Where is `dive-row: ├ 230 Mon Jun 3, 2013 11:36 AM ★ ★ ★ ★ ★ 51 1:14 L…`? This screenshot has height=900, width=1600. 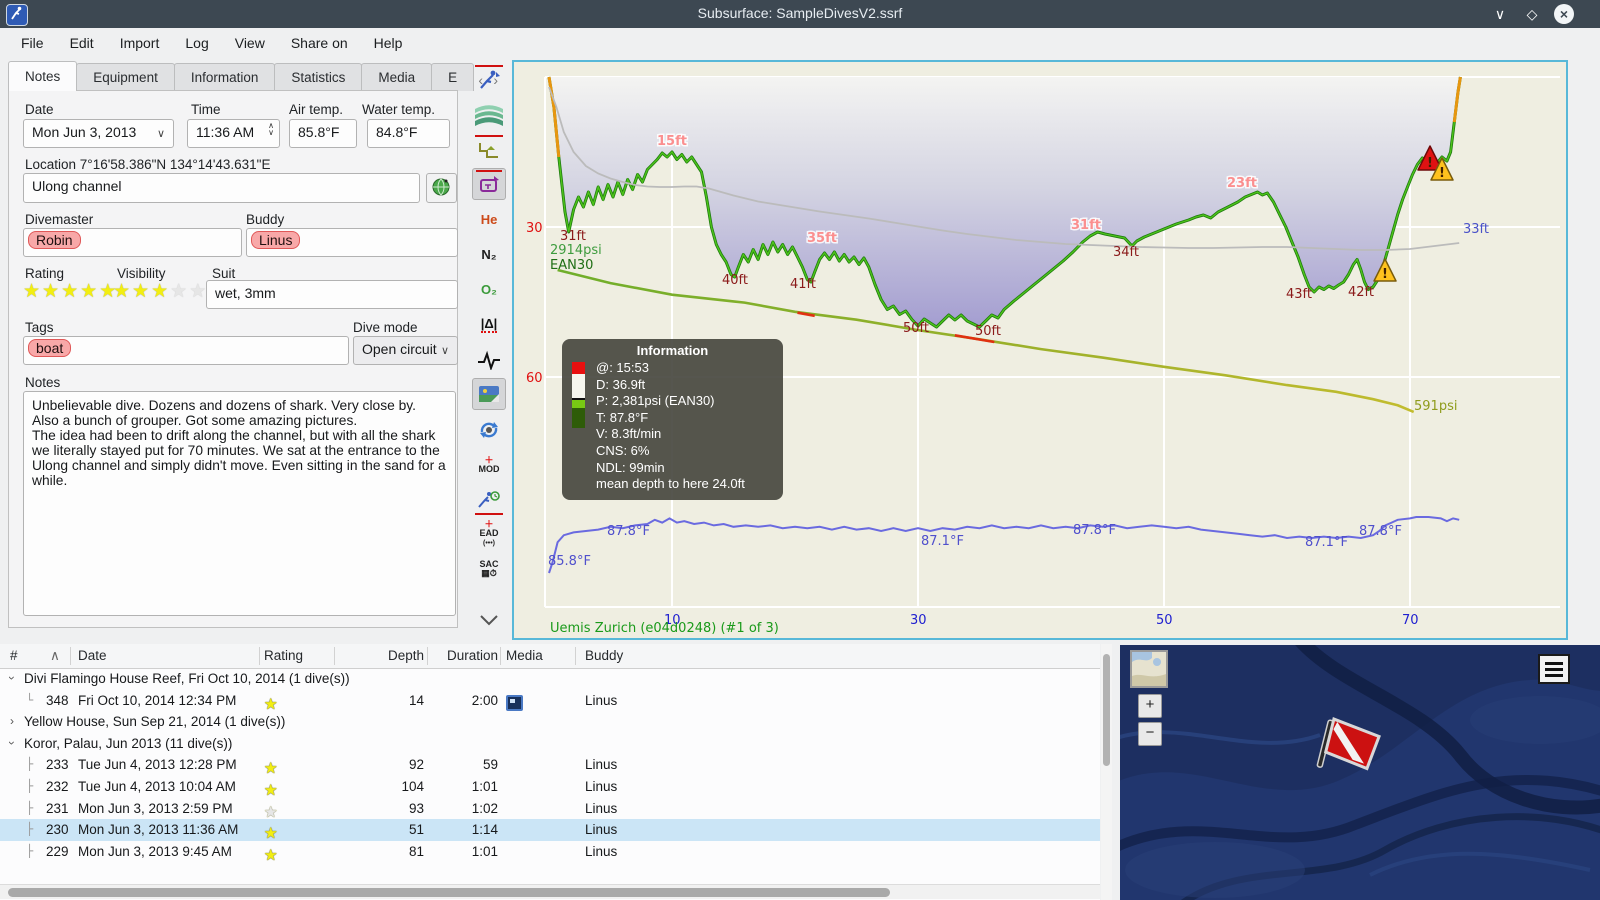 dive-row: ├ 230 Mon Jun 3, 2013 11:36 AM ★ ★ ★ ★ ★ 51 1:14 L… is located at coordinates (550, 830).